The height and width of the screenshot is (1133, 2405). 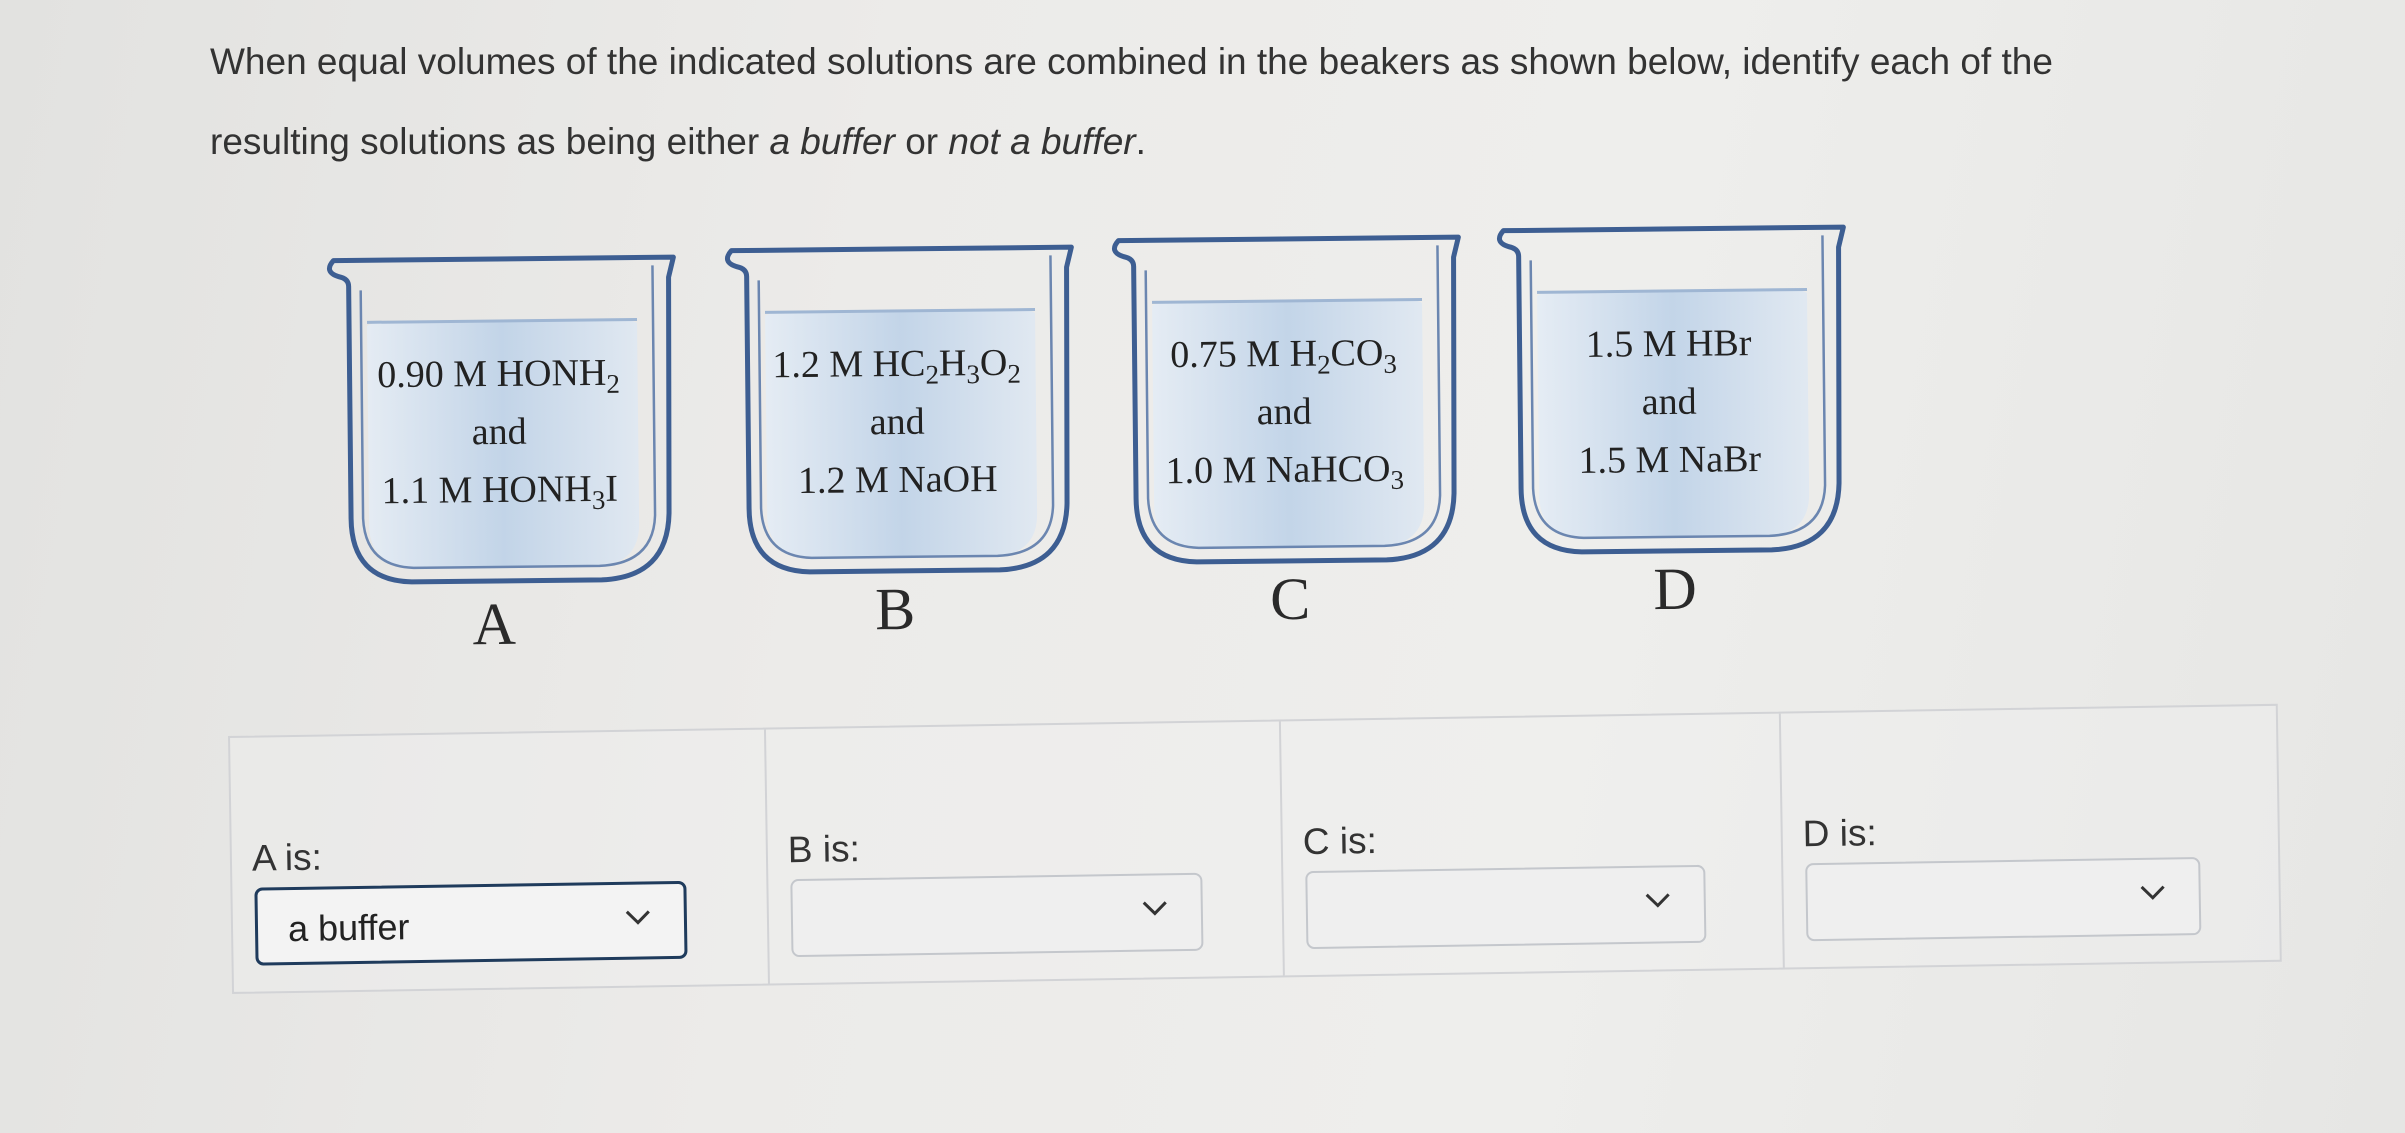 I want to click on beaker-b: 1.2 M HC2H3O2 and 1.2 M NaOH B, so click(x=895, y=437).